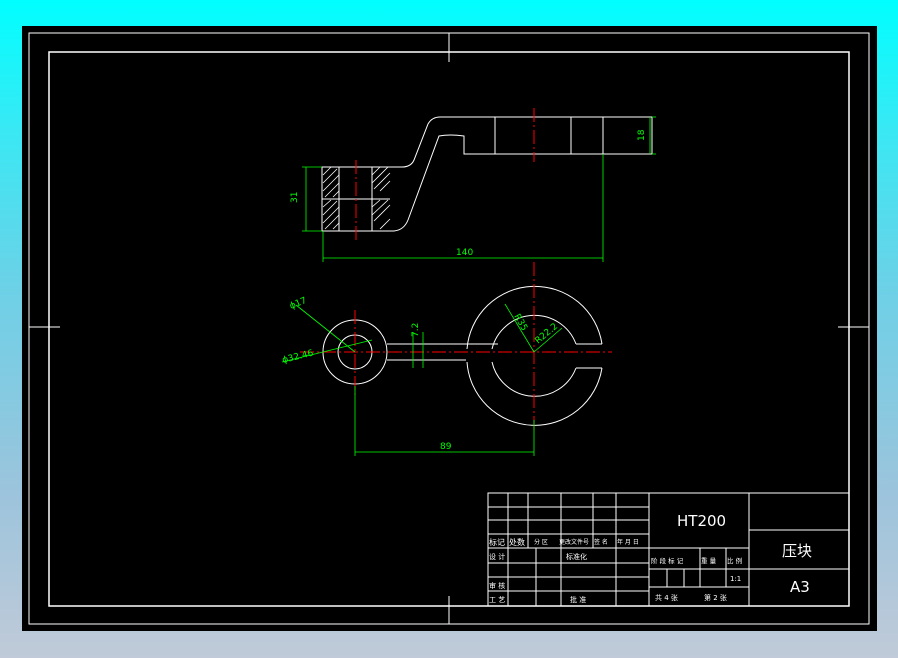 Image resolution: width=898 pixels, height=658 pixels. Describe the element at coordinates (517, 542) in the screenshot. I see `svg-text: 处数` at that location.